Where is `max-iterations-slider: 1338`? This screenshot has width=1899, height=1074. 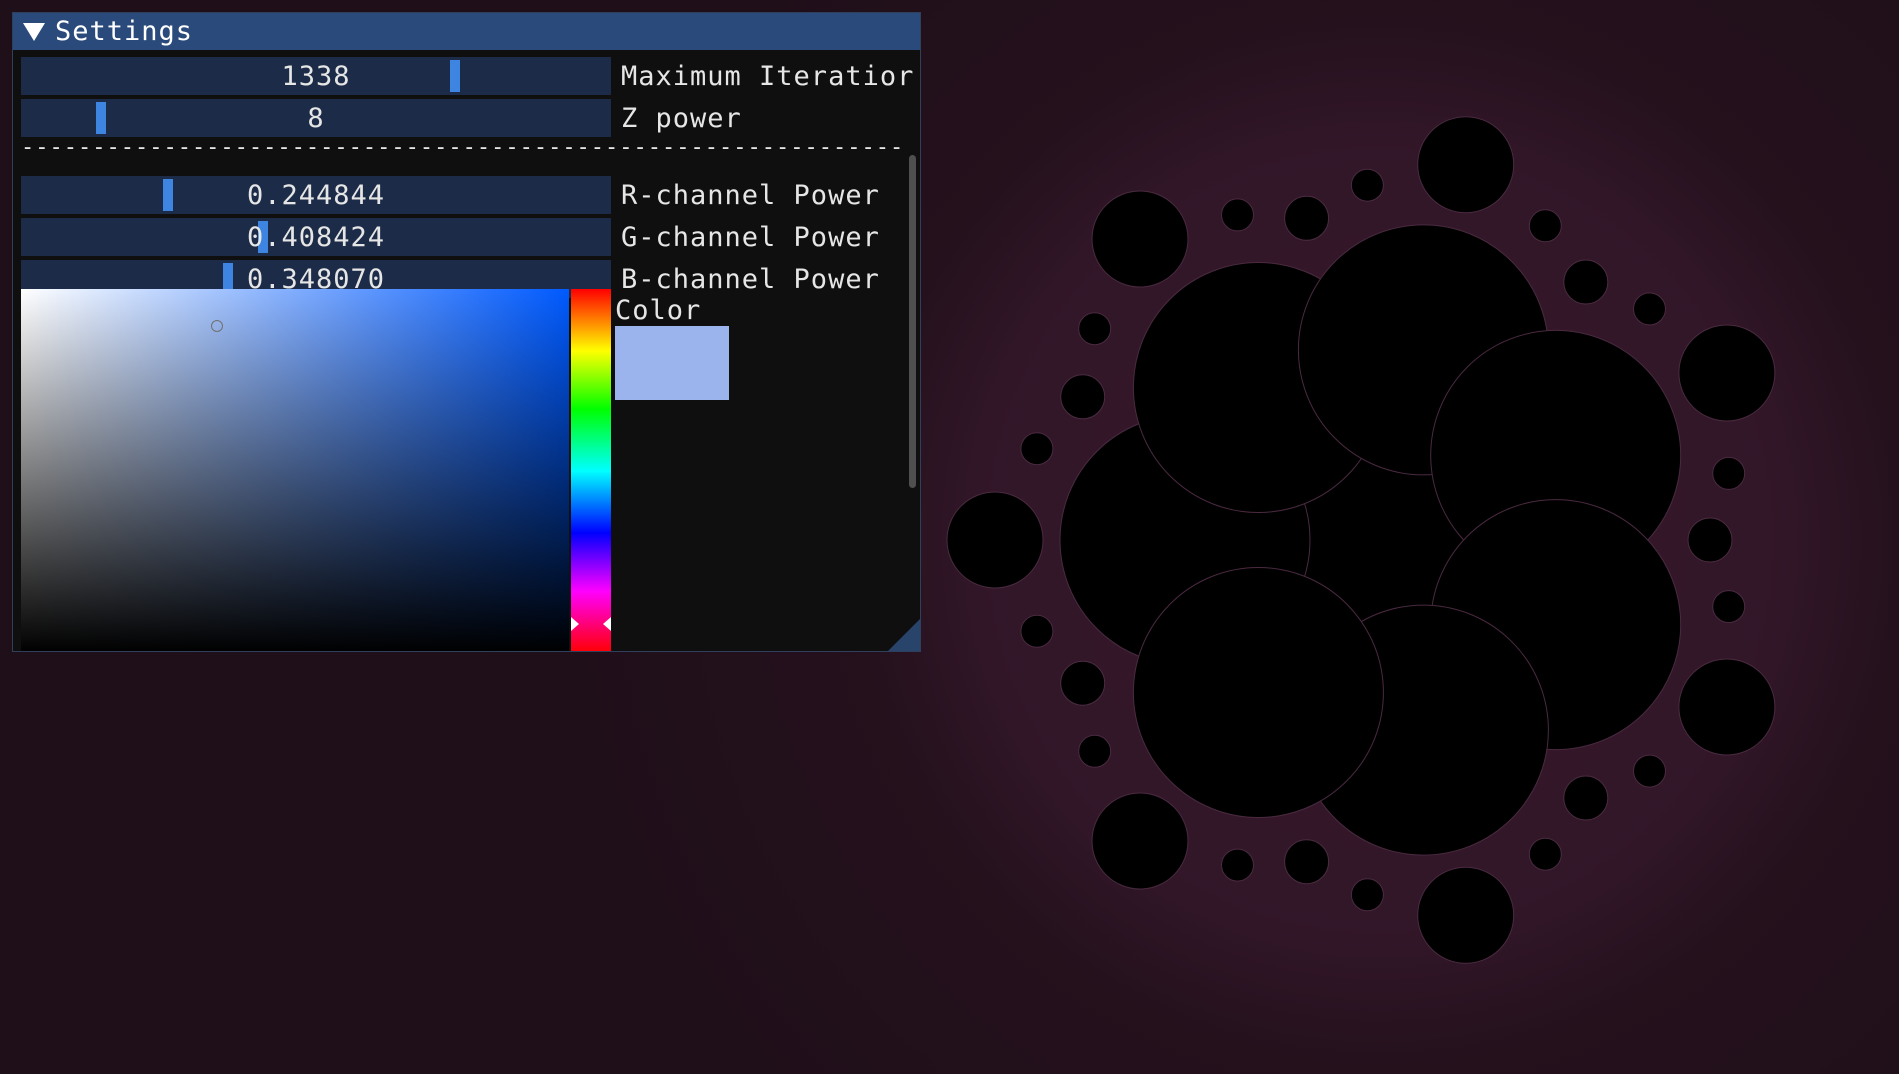
max-iterations-slider: 1338 is located at coordinates (316, 76).